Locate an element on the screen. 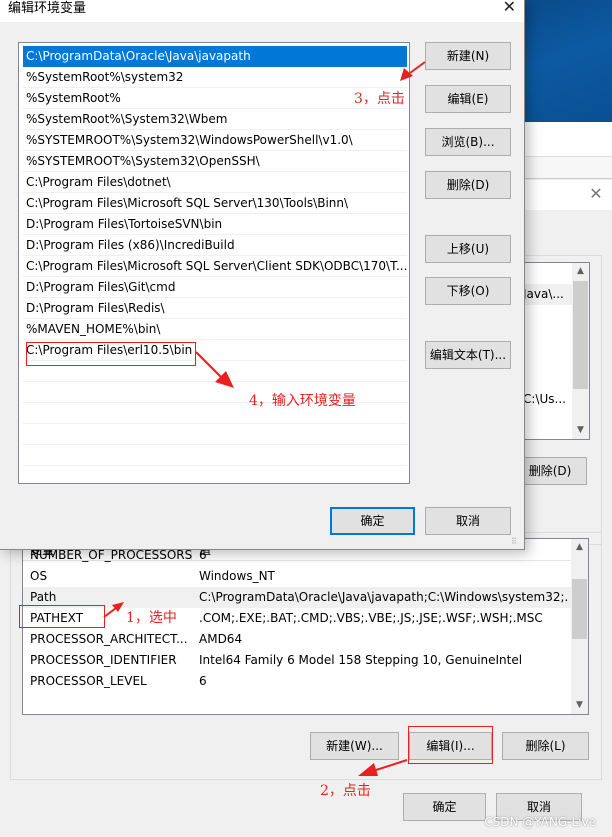 The image size is (612, 837). path-entry: C:\Program Files\dotnet\ is located at coordinates (215, 182).